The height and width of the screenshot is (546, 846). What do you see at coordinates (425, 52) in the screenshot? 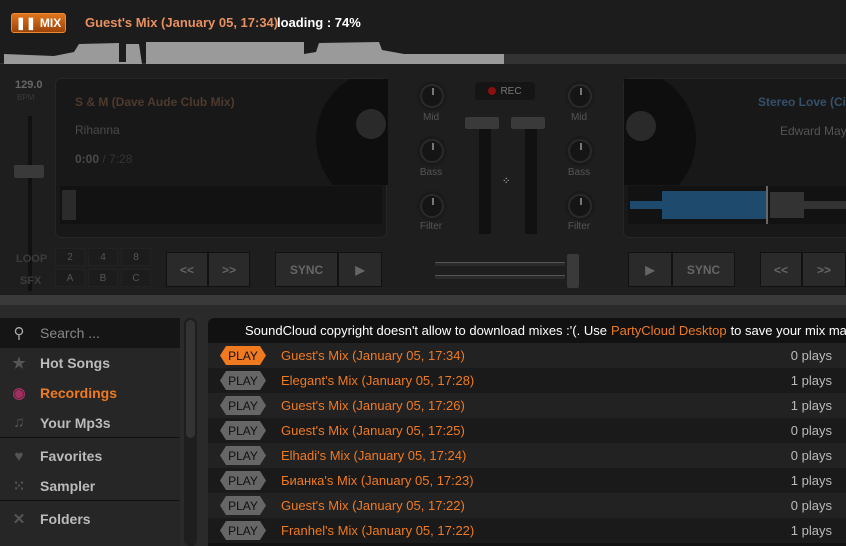
I see `mix-waveform` at bounding box center [425, 52].